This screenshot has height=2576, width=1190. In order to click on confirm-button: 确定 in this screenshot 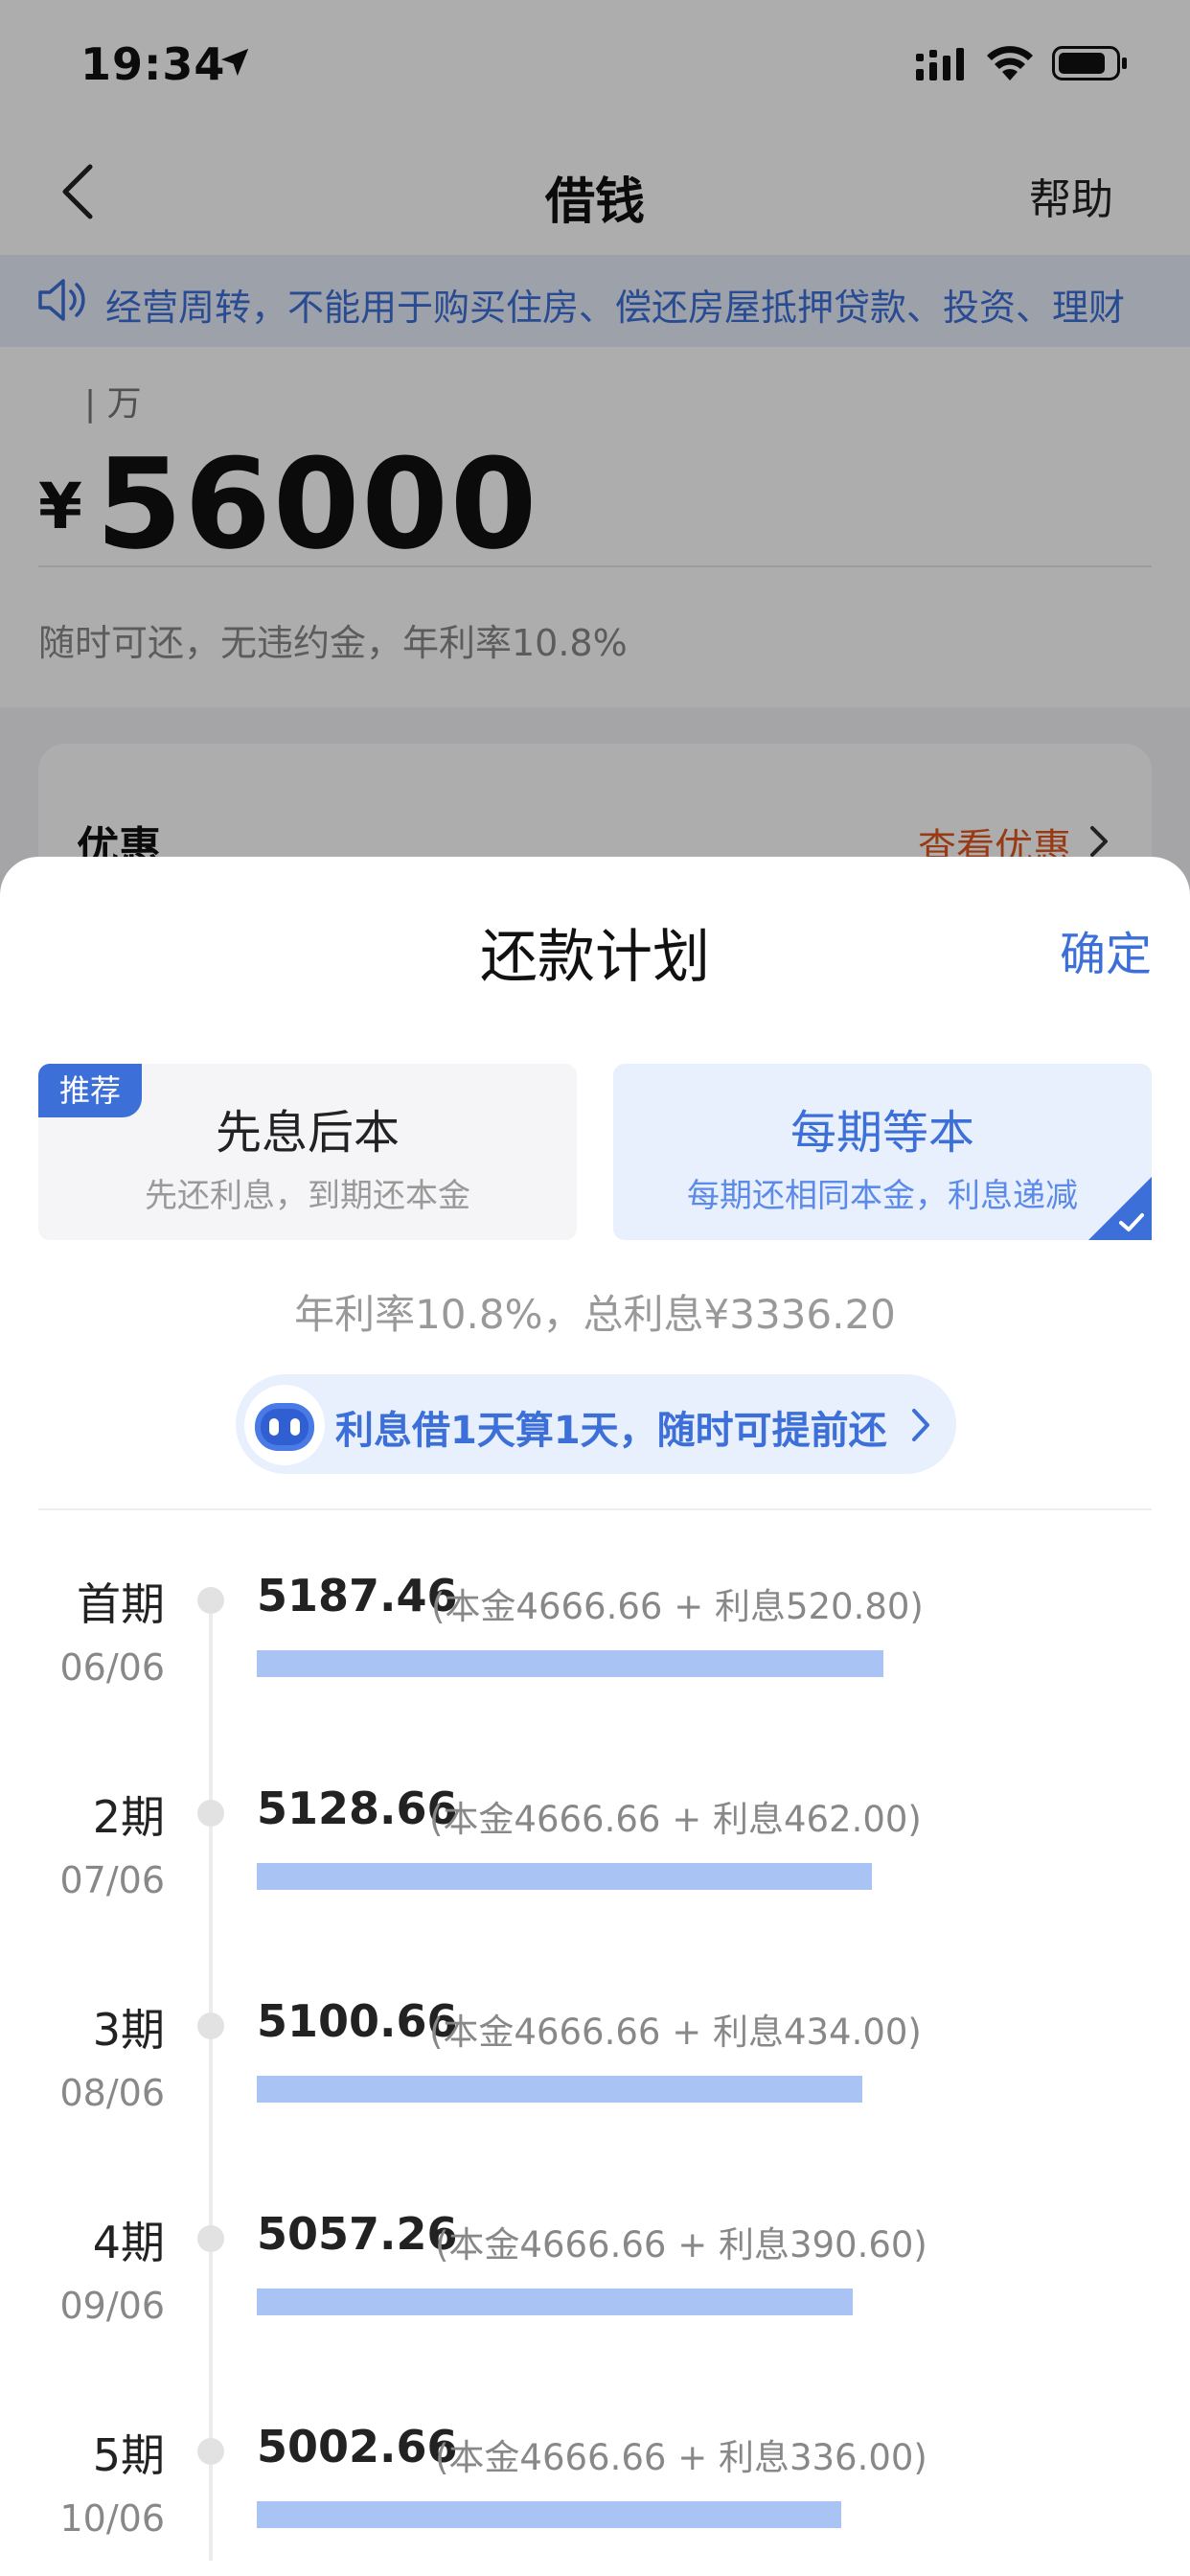, I will do `click(1106, 949)`.